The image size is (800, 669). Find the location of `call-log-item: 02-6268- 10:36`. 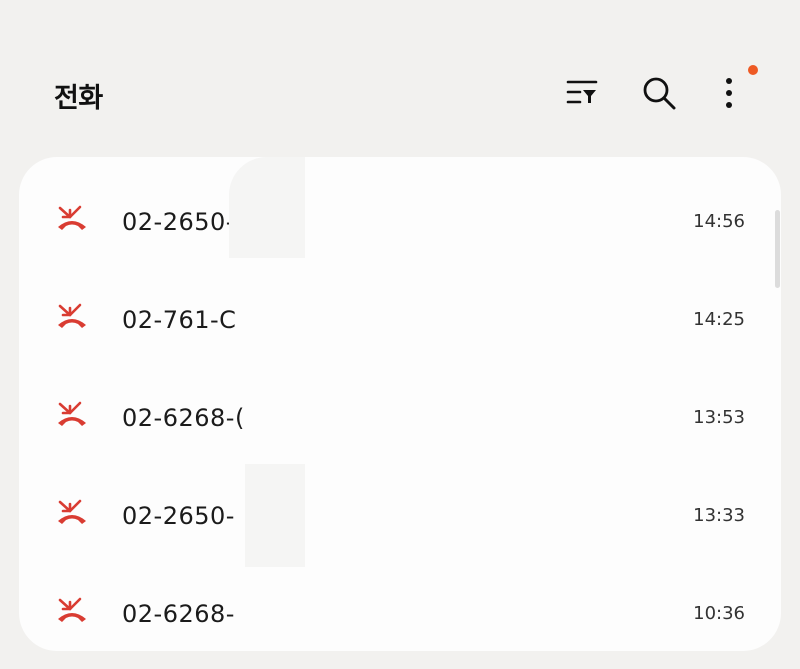

call-log-item: 02-6268- 10:36 is located at coordinates (400, 604).